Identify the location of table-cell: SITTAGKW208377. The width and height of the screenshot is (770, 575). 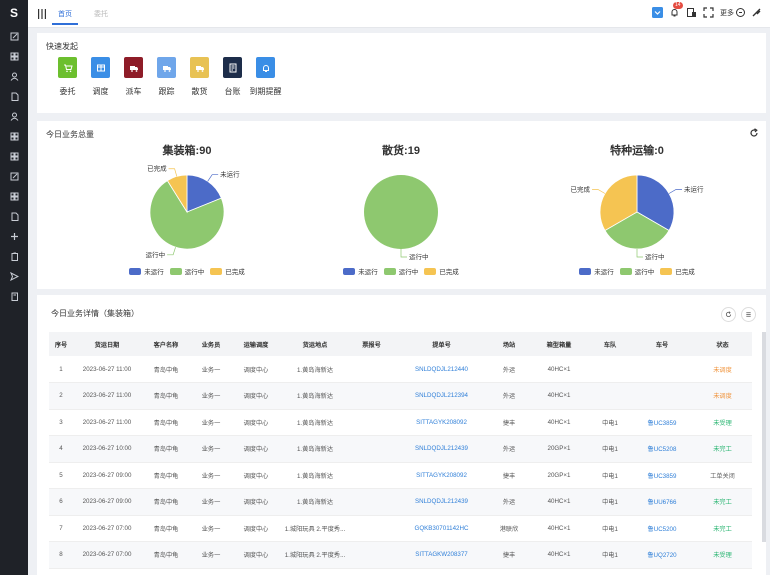
(441, 555).